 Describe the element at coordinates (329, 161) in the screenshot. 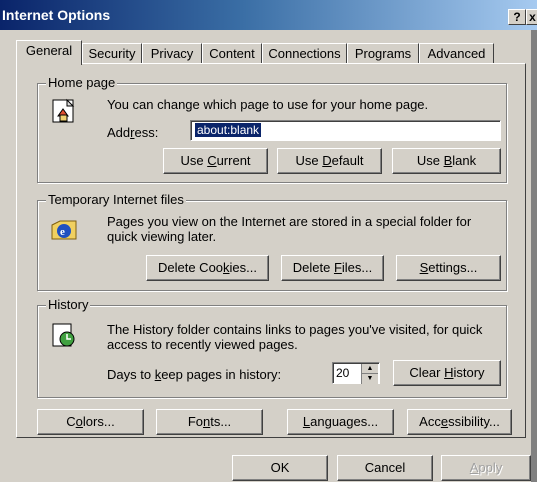

I see `use-default-button: Use Default` at that location.